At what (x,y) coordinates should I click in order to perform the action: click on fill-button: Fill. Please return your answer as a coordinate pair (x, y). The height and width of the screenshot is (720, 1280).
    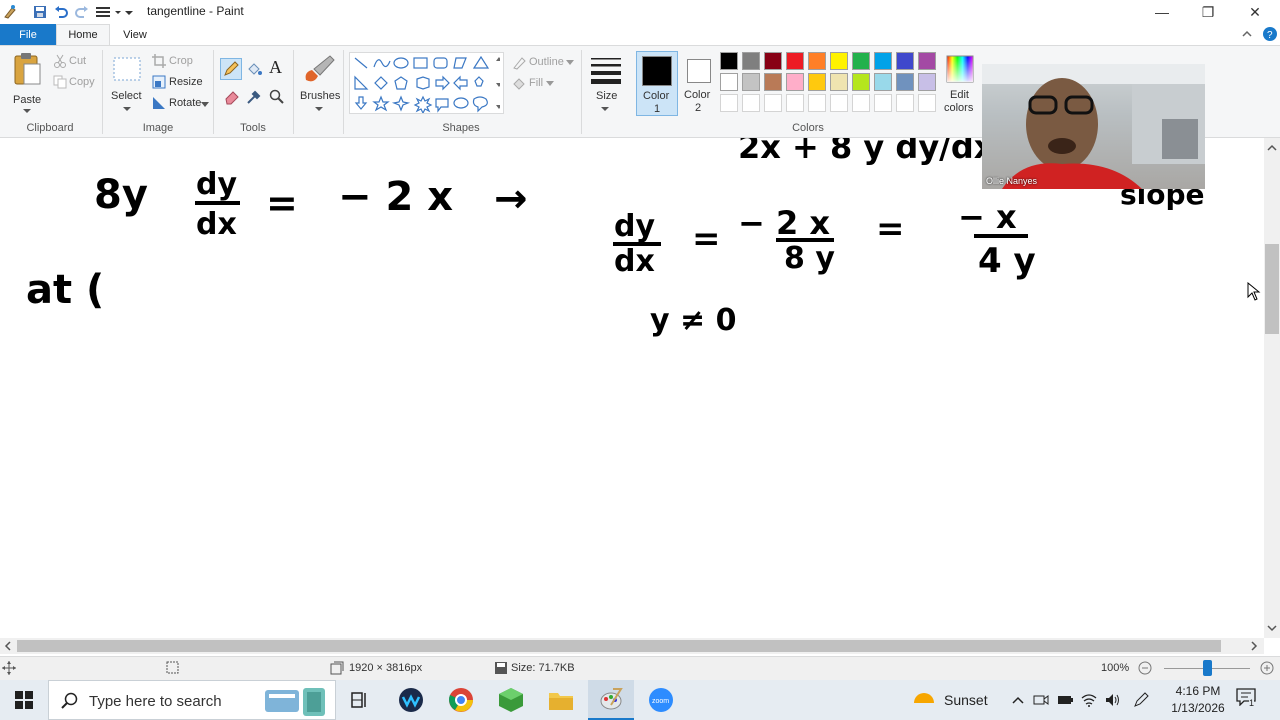
    Looking at the image, I should click on (536, 83).